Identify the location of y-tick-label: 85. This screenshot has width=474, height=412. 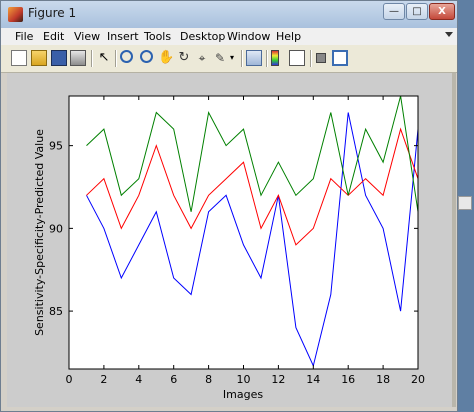
(56, 311).